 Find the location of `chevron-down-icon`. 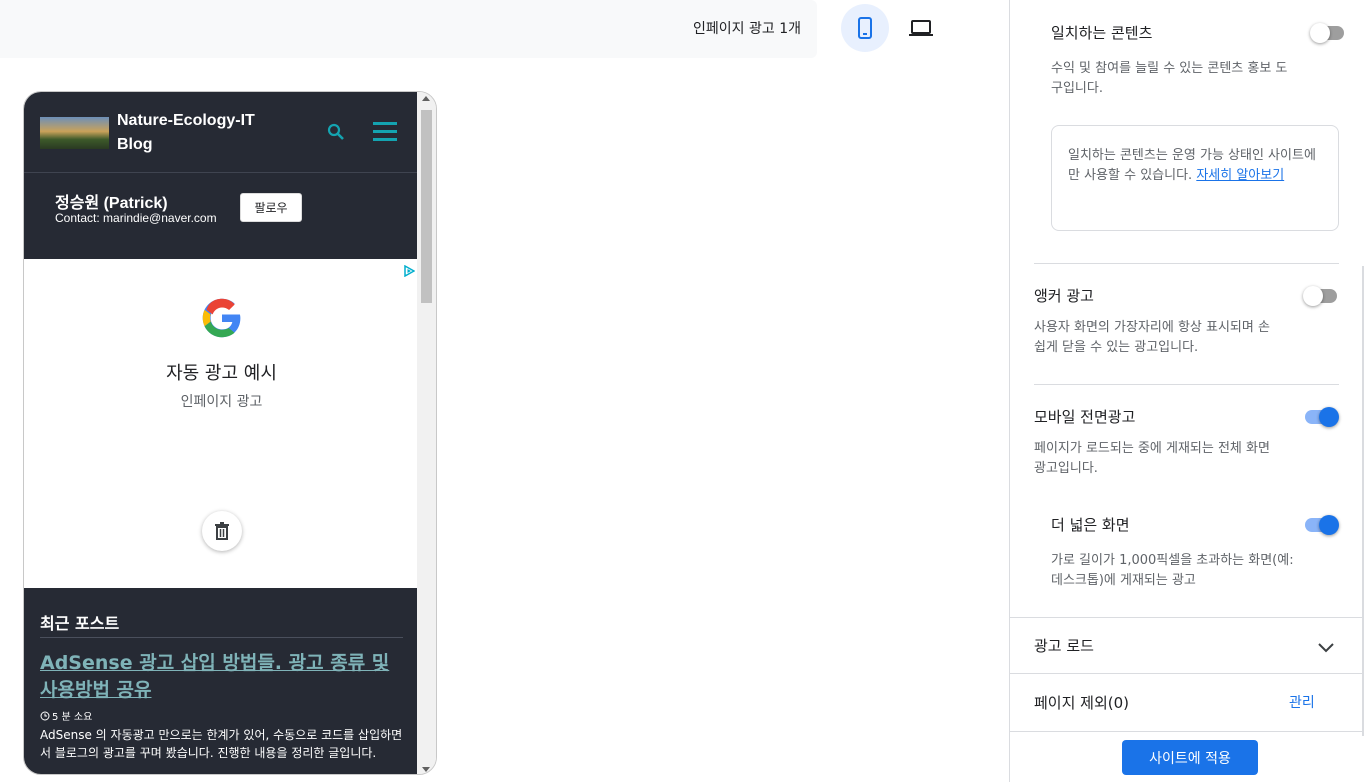

chevron-down-icon is located at coordinates (1326, 647).